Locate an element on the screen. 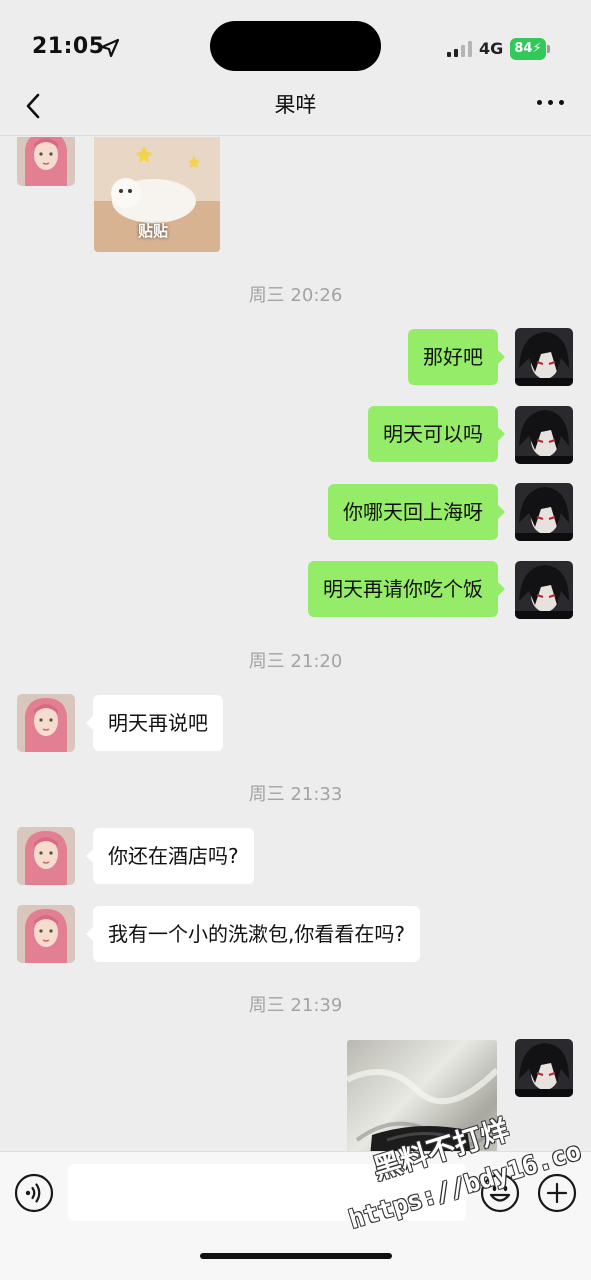 The width and height of the screenshot is (591, 1280). sent-message-bubble: 明天可以吗 is located at coordinates (436, 434).